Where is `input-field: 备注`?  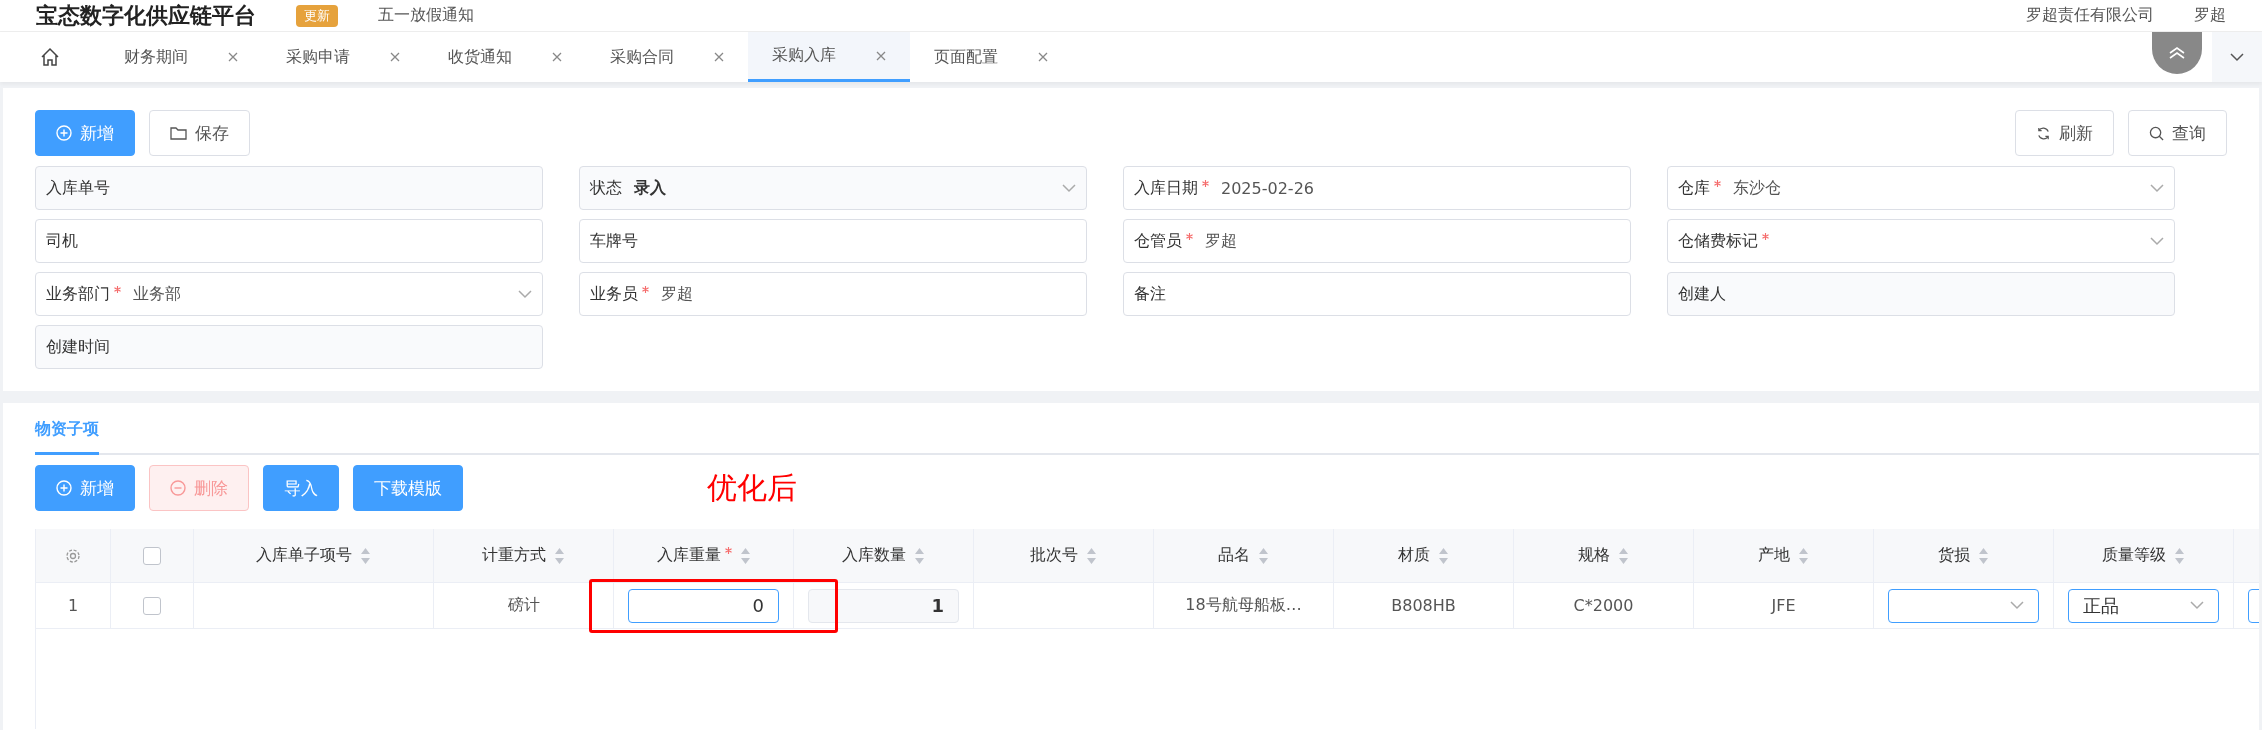
input-field: 备注 is located at coordinates (1377, 294).